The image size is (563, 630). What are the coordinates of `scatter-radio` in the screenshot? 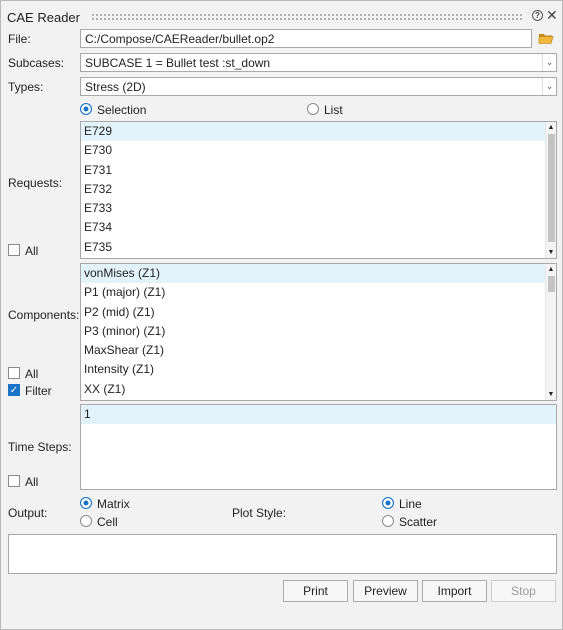 It's located at (388, 522).